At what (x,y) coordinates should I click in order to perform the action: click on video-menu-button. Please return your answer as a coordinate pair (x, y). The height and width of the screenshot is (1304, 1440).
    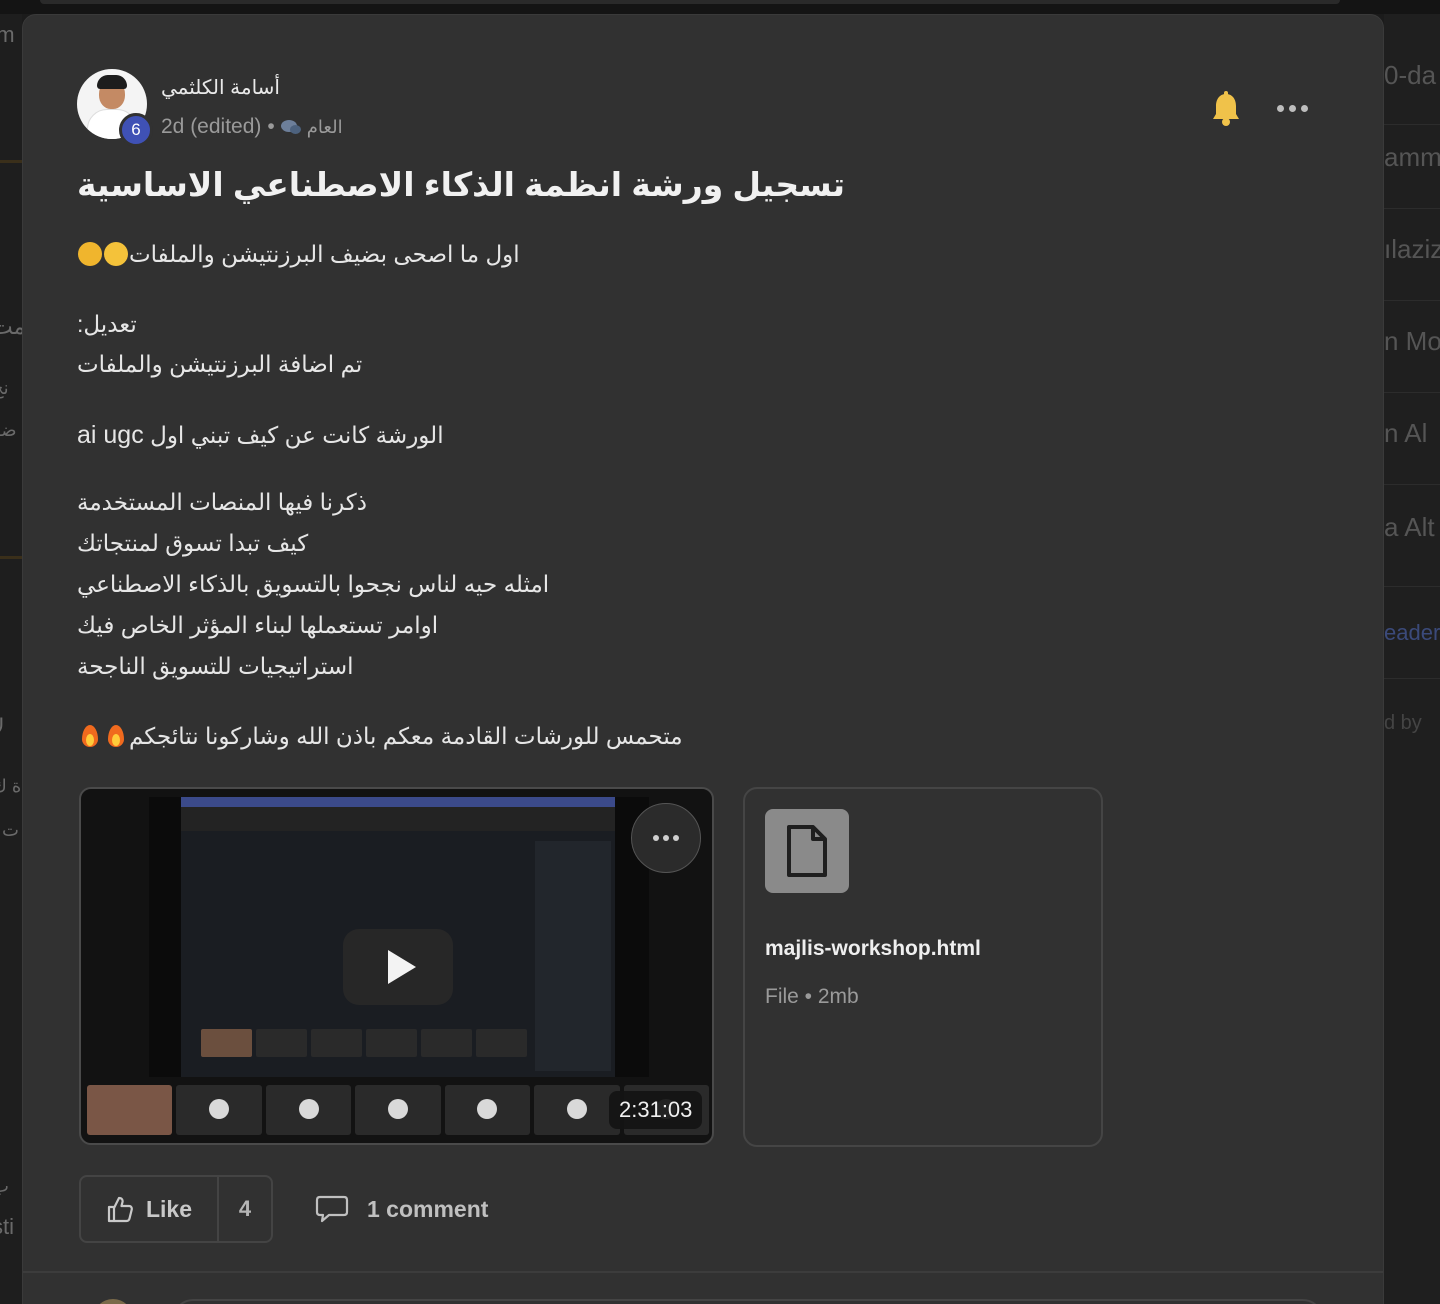
    Looking at the image, I should click on (666, 838).